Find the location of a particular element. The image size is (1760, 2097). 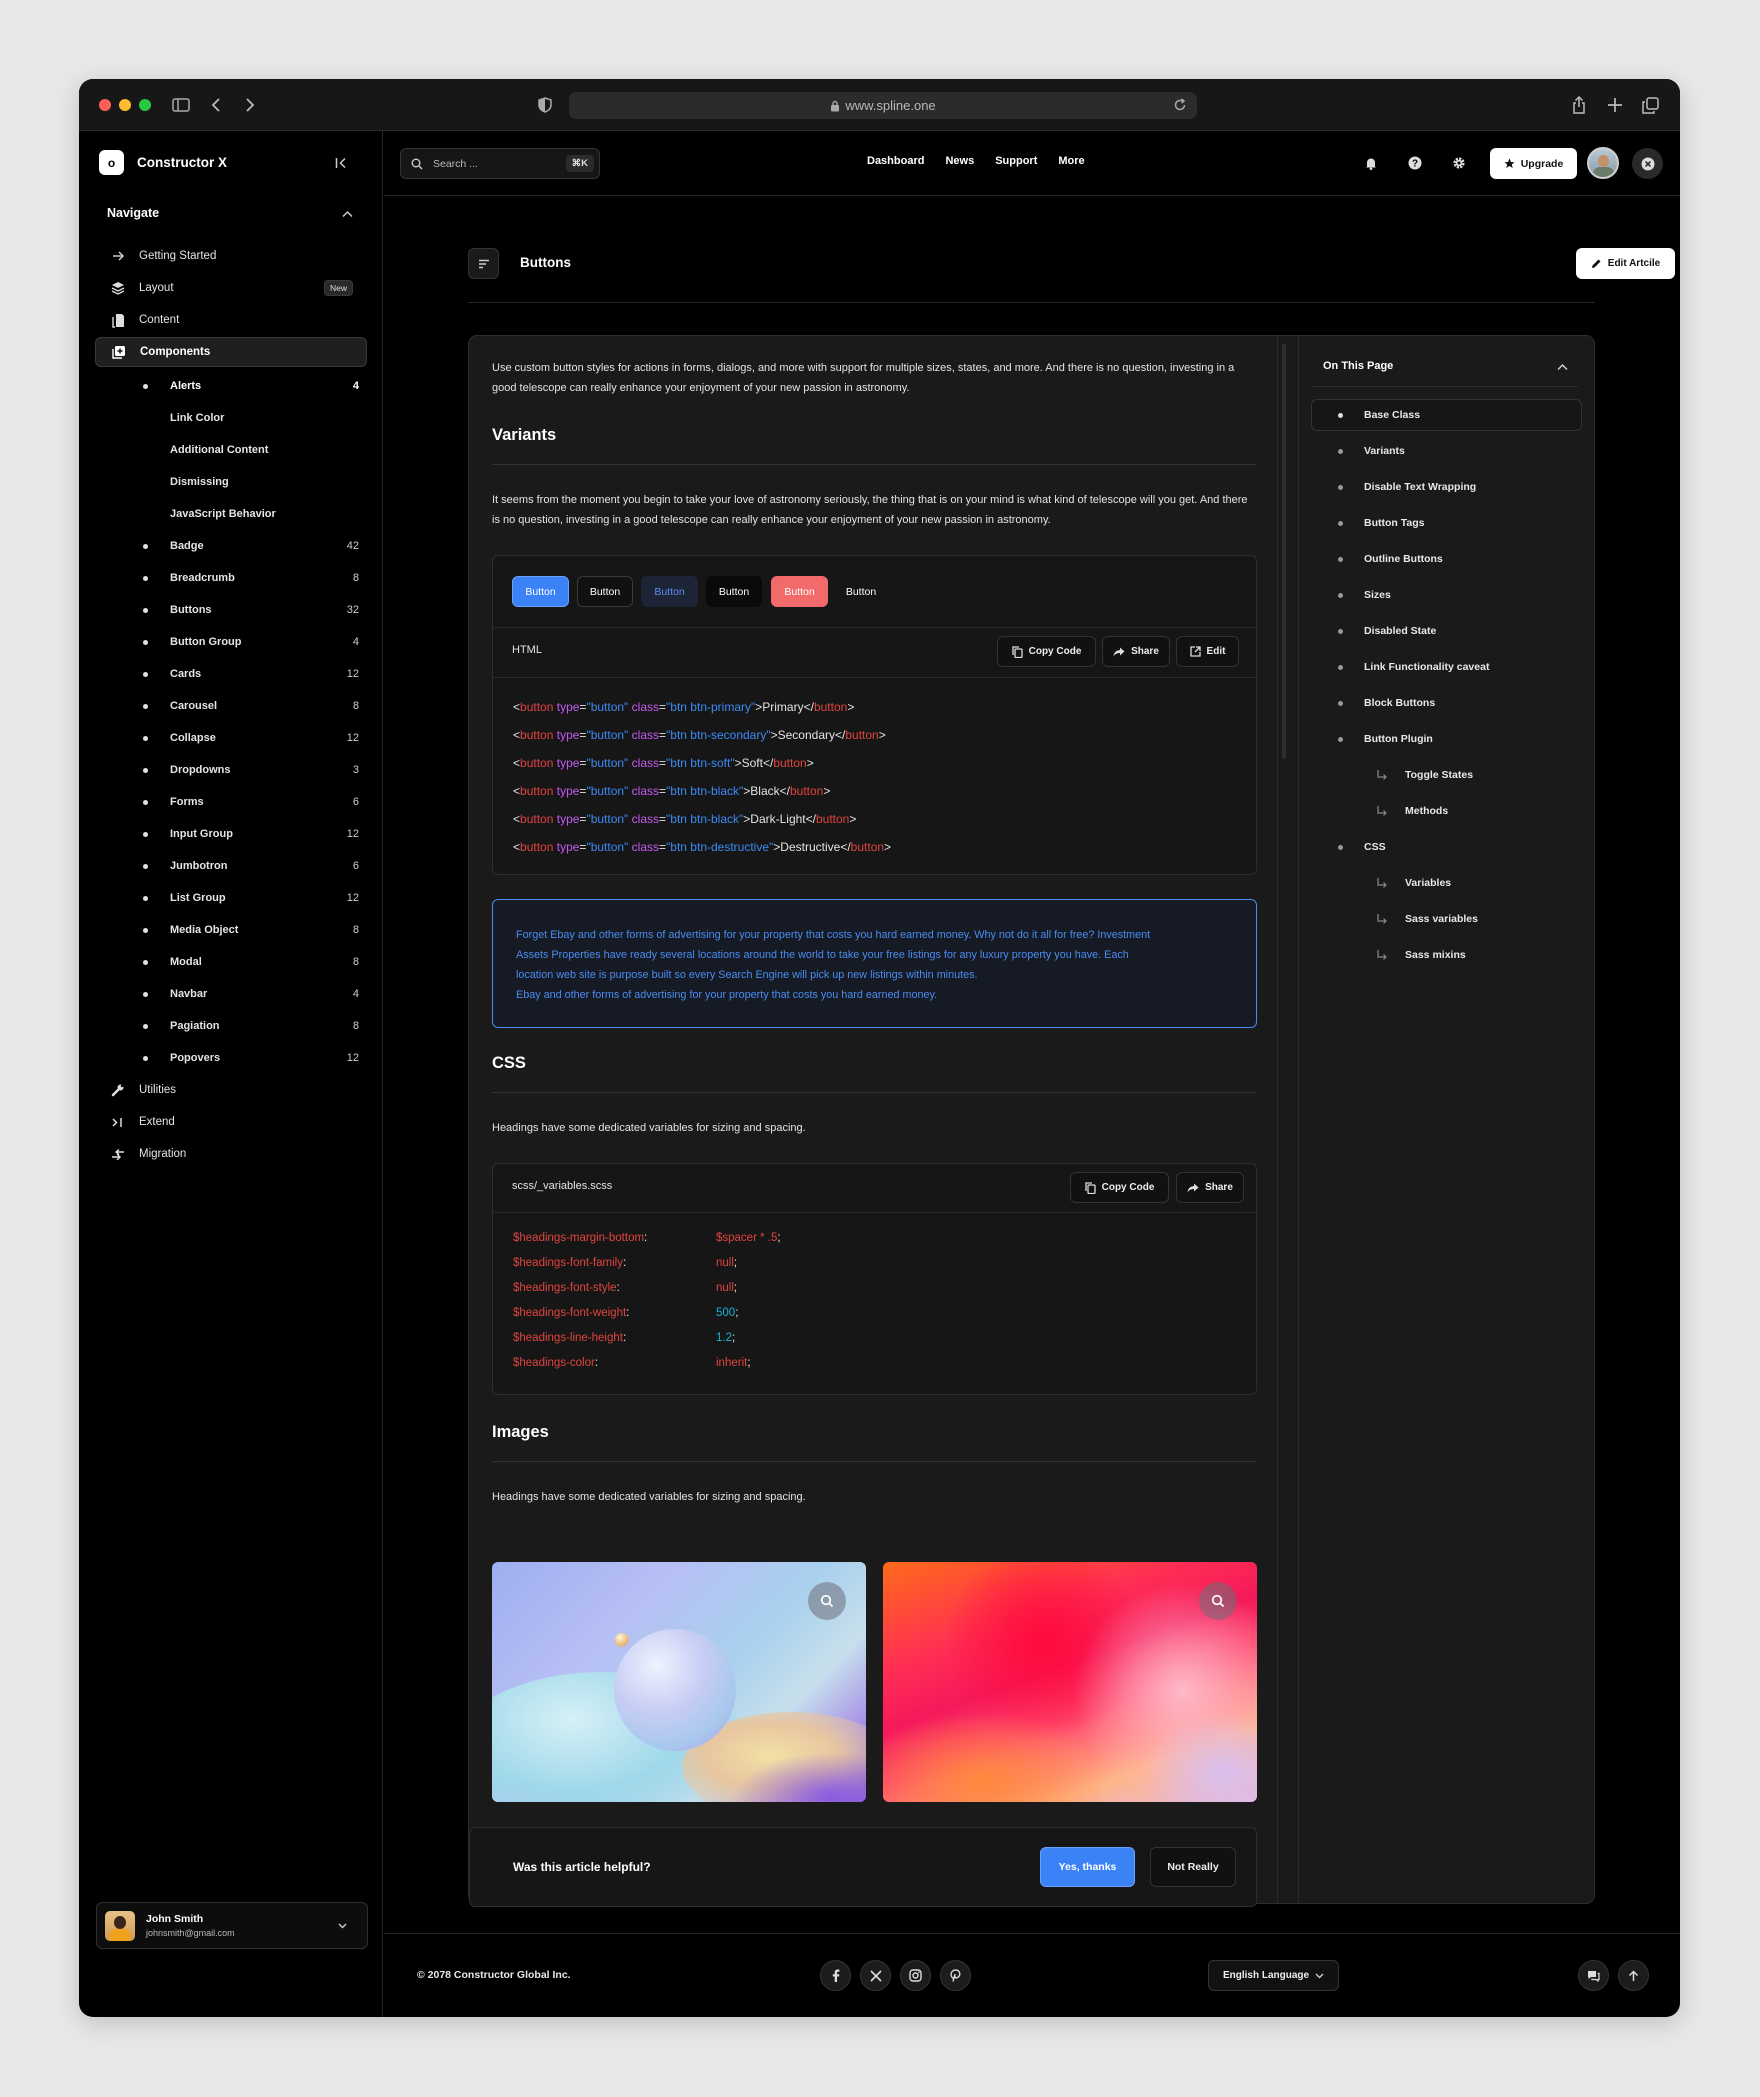

toc-item: Sass mixins is located at coordinates (1392, 955).